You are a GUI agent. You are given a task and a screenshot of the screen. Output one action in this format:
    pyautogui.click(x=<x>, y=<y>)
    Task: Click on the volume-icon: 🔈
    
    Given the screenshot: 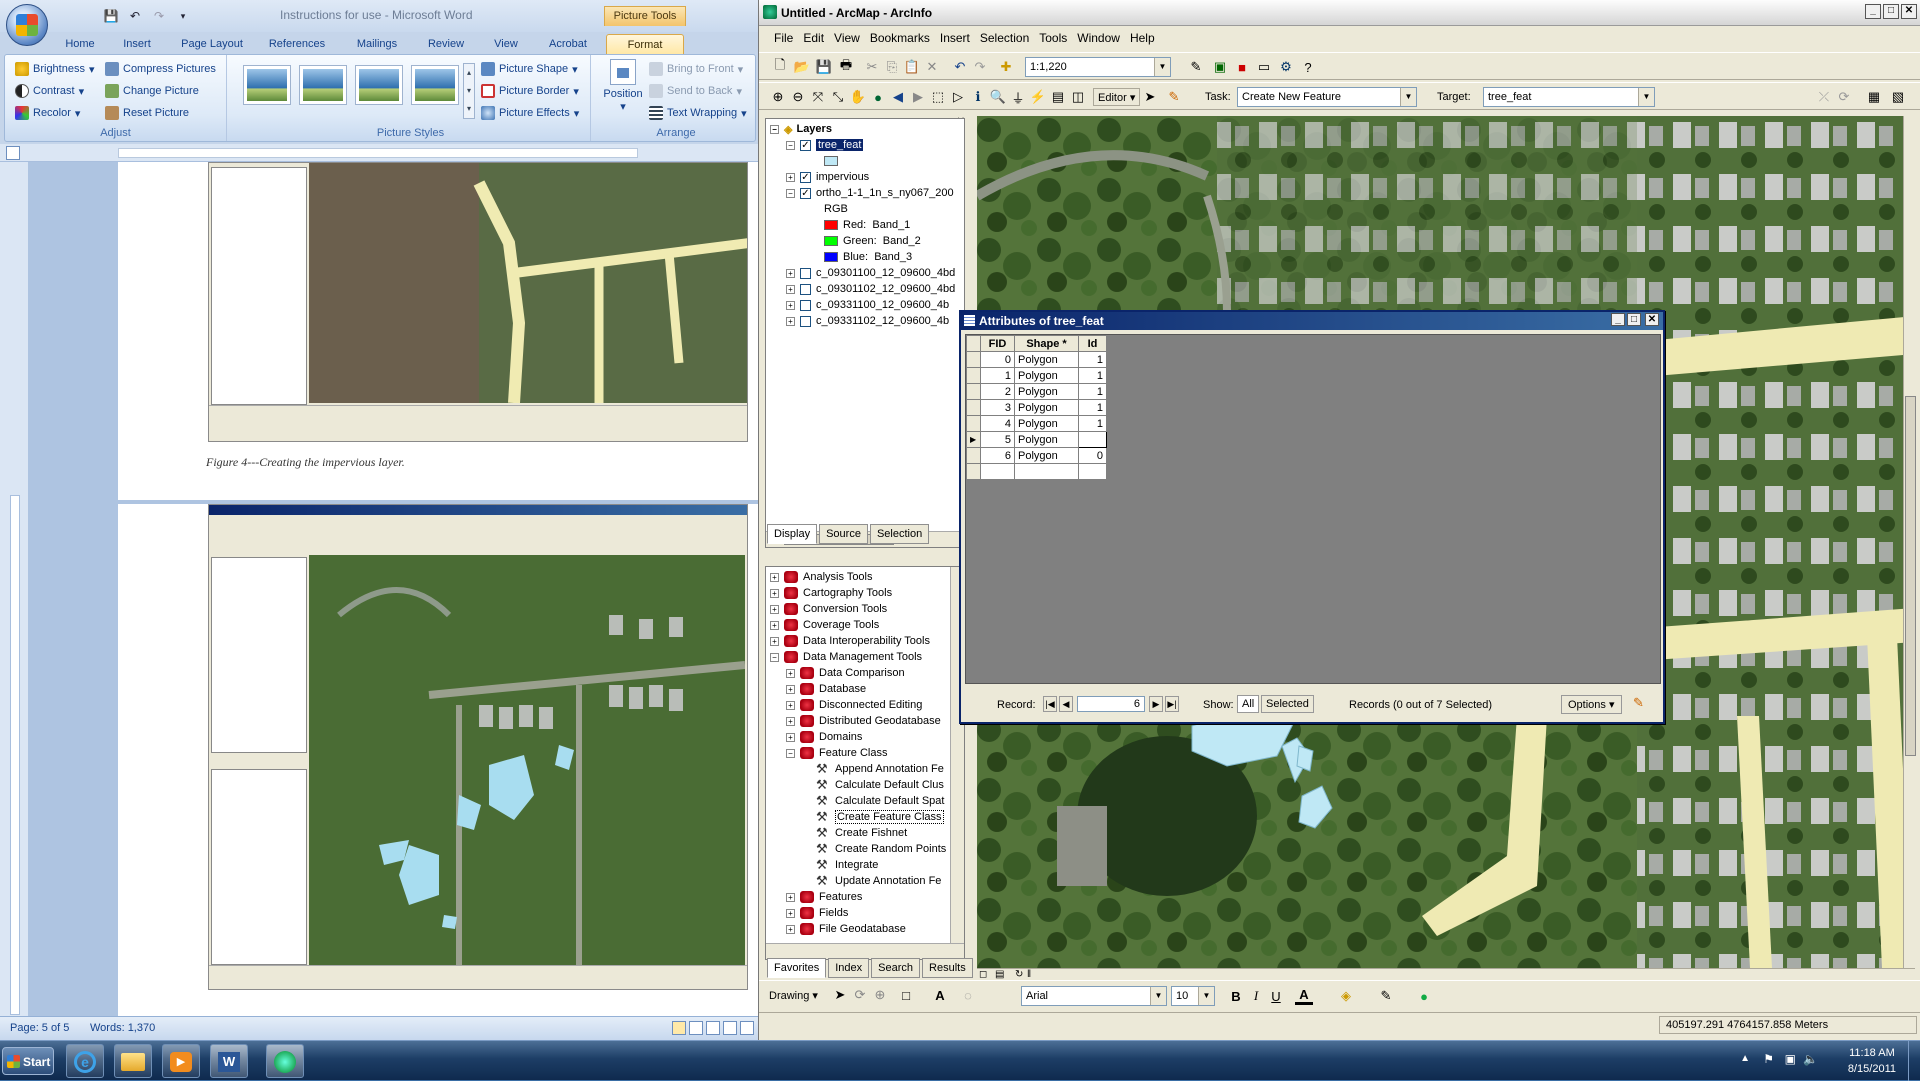 What is the action you would take?
    pyautogui.click(x=1810, y=1059)
    